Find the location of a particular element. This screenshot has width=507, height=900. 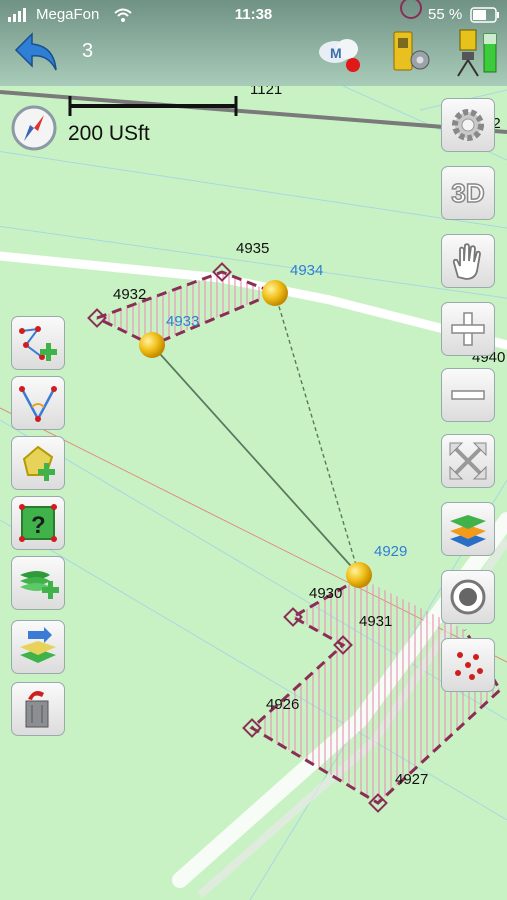

layers-button is located at coordinates (468, 529).